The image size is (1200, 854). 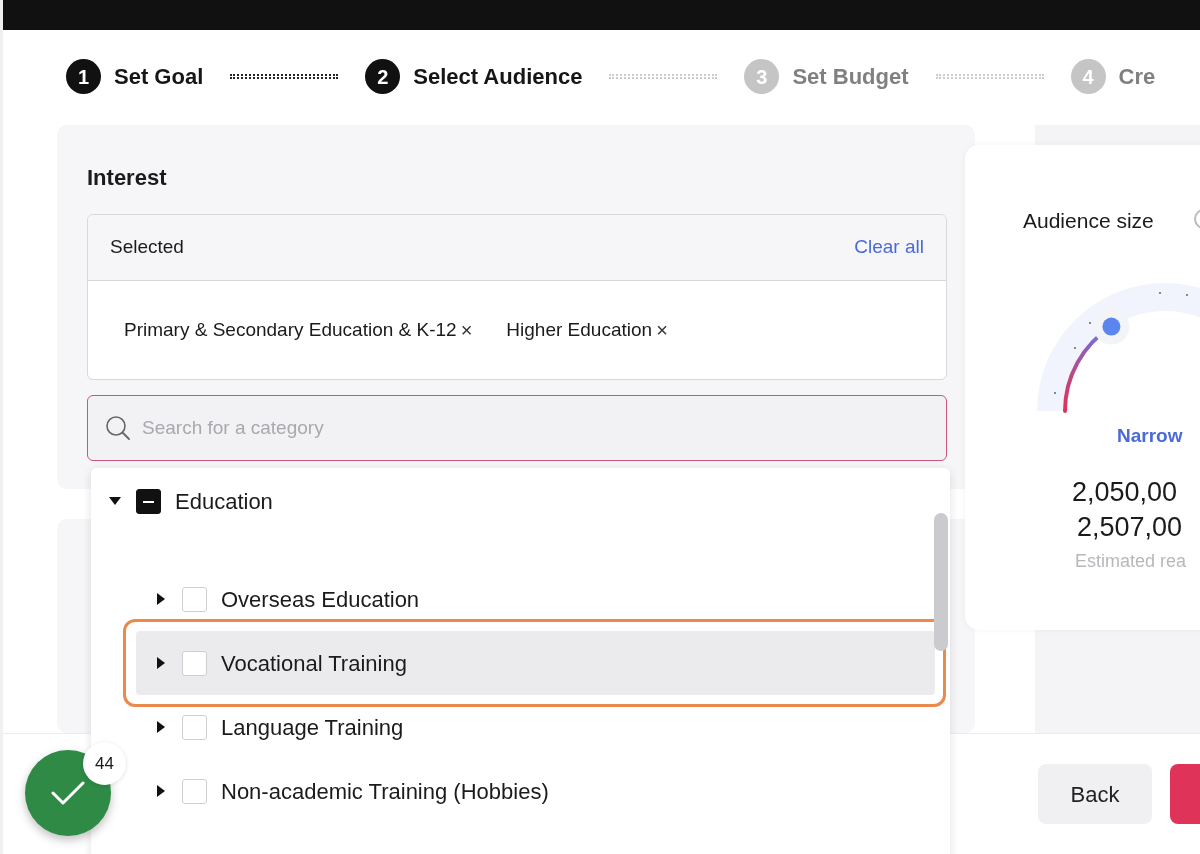 What do you see at coordinates (535, 599) in the screenshot?
I see `tree-item: Overseas Education` at bounding box center [535, 599].